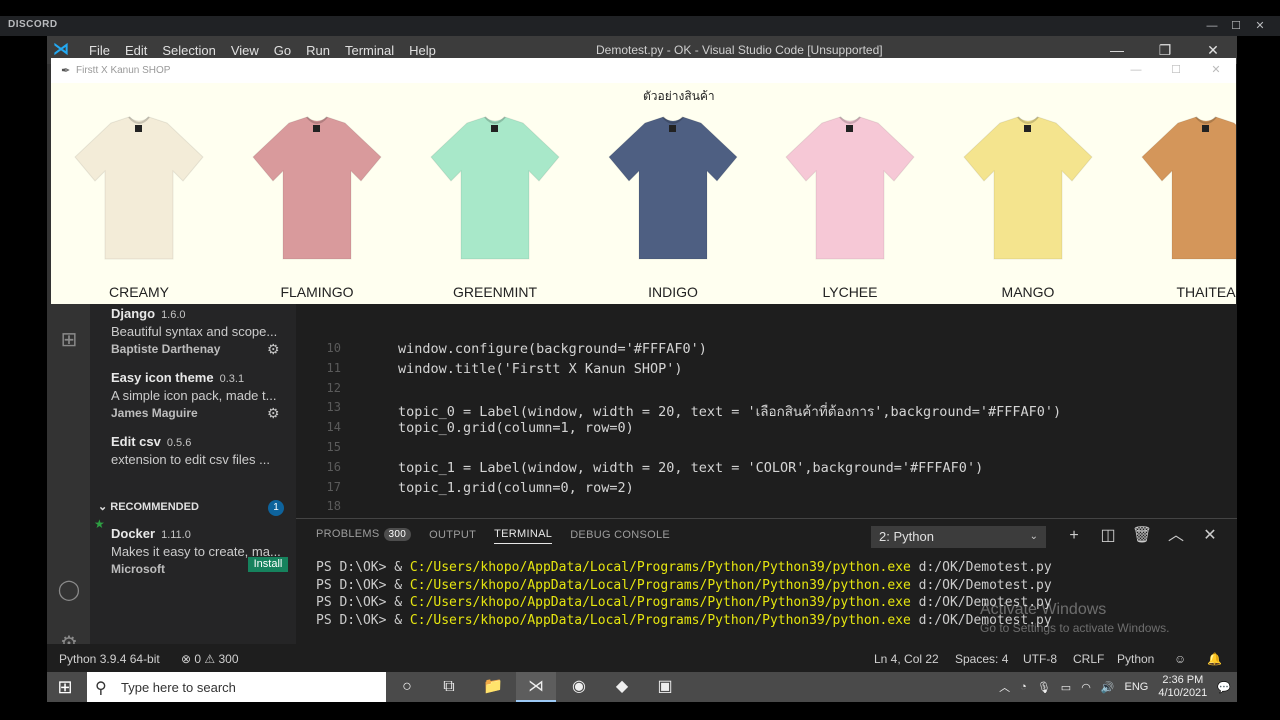 The image size is (1280, 720). Describe the element at coordinates (523, 536) in the screenshot. I see `tab-terminal: TERMINAL` at that location.